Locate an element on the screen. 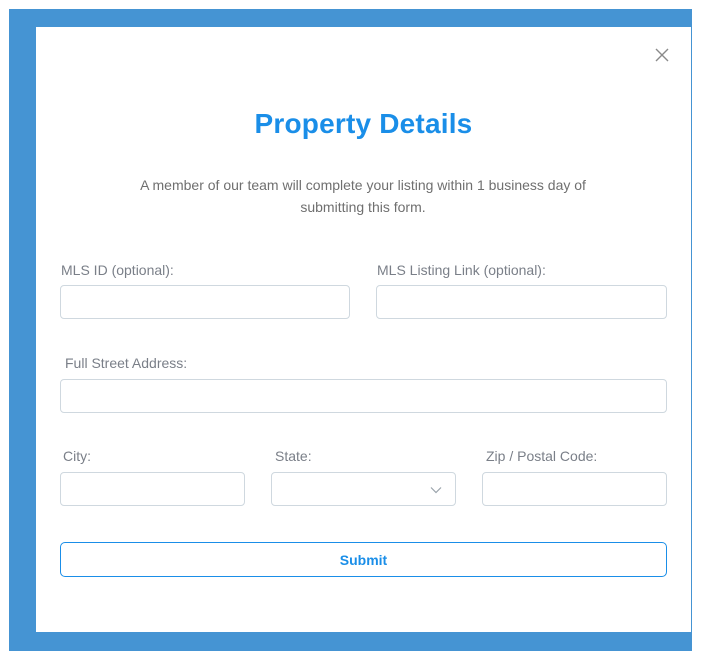  close-button is located at coordinates (662, 55).